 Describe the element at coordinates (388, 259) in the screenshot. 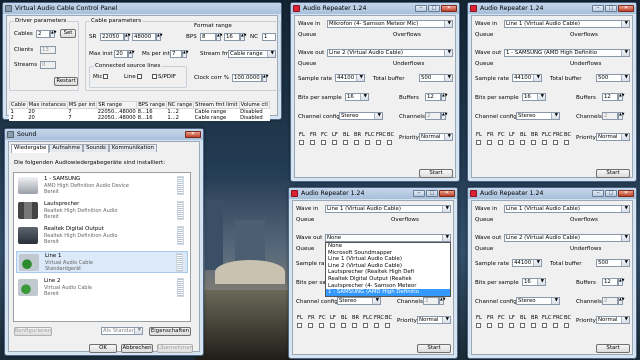

I see `dropdown-option: Line 1 (Virtual Audio Cable)` at that location.